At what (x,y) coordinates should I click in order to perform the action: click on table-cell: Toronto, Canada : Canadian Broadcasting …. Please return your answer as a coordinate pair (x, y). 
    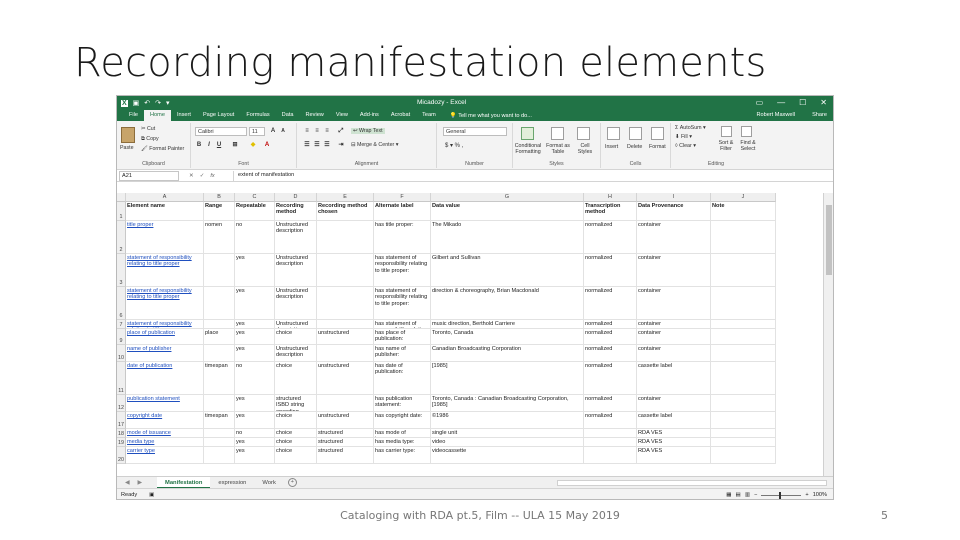
    Looking at the image, I should click on (507, 403).